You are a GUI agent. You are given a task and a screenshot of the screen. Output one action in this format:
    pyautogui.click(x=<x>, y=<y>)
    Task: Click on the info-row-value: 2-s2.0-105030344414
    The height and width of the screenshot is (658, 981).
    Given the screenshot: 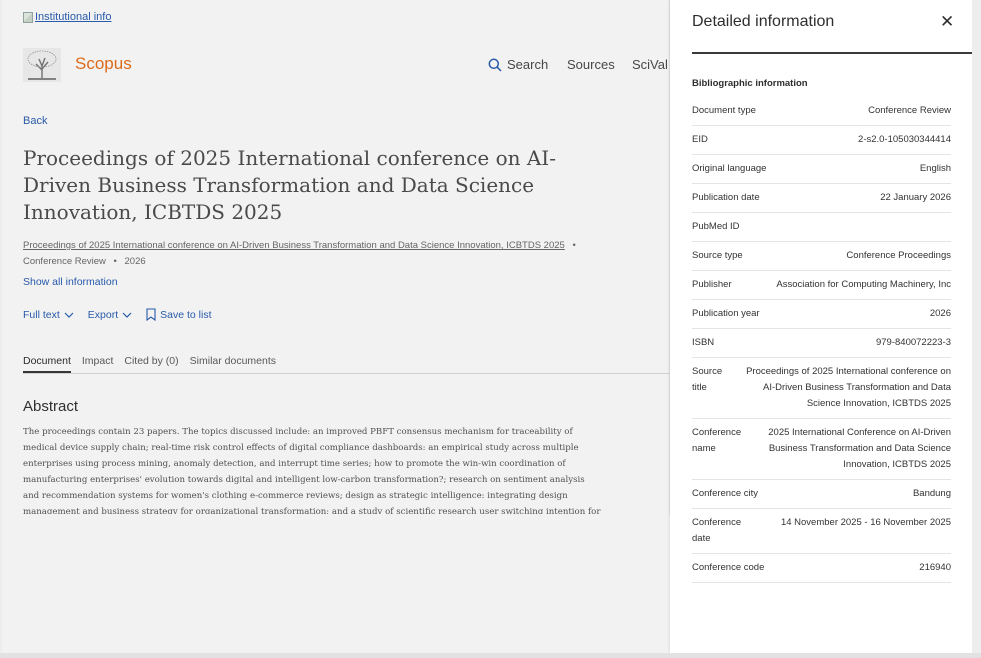 What is the action you would take?
    pyautogui.click(x=904, y=139)
    